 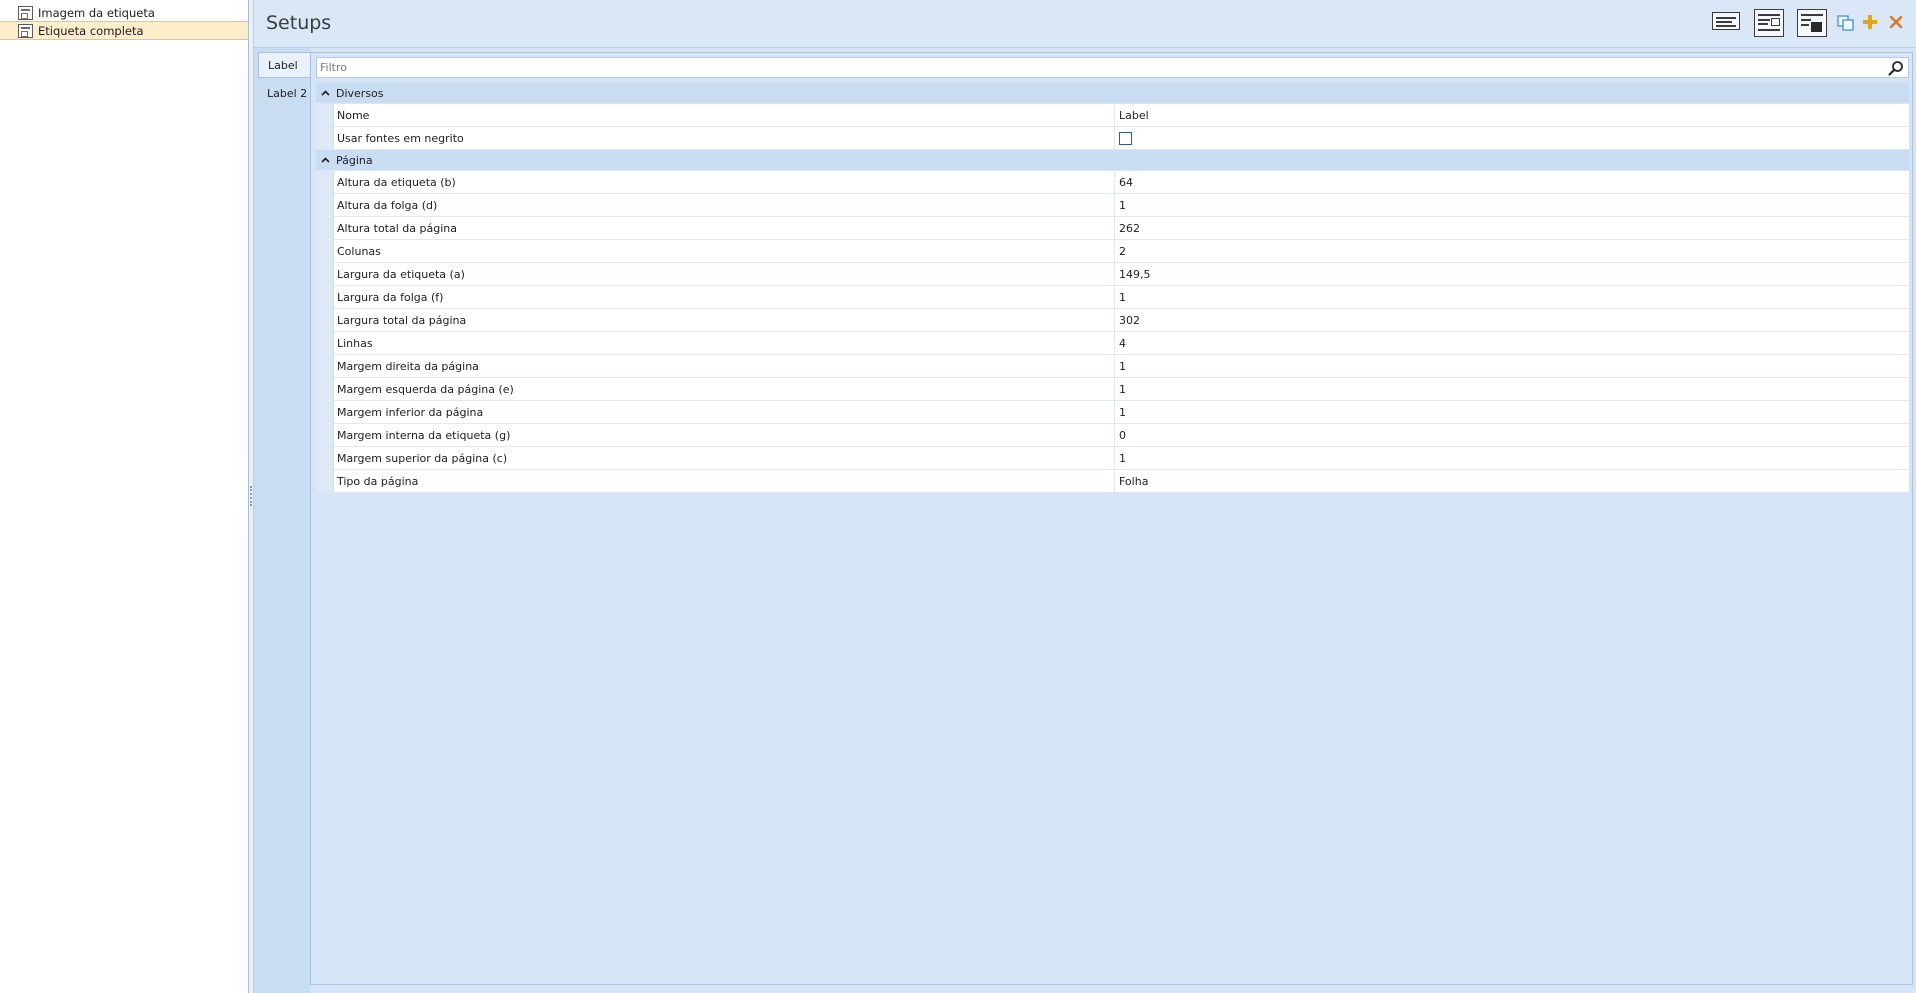 I want to click on property-name: Largura da etiqueta (a), so click(x=724, y=274).